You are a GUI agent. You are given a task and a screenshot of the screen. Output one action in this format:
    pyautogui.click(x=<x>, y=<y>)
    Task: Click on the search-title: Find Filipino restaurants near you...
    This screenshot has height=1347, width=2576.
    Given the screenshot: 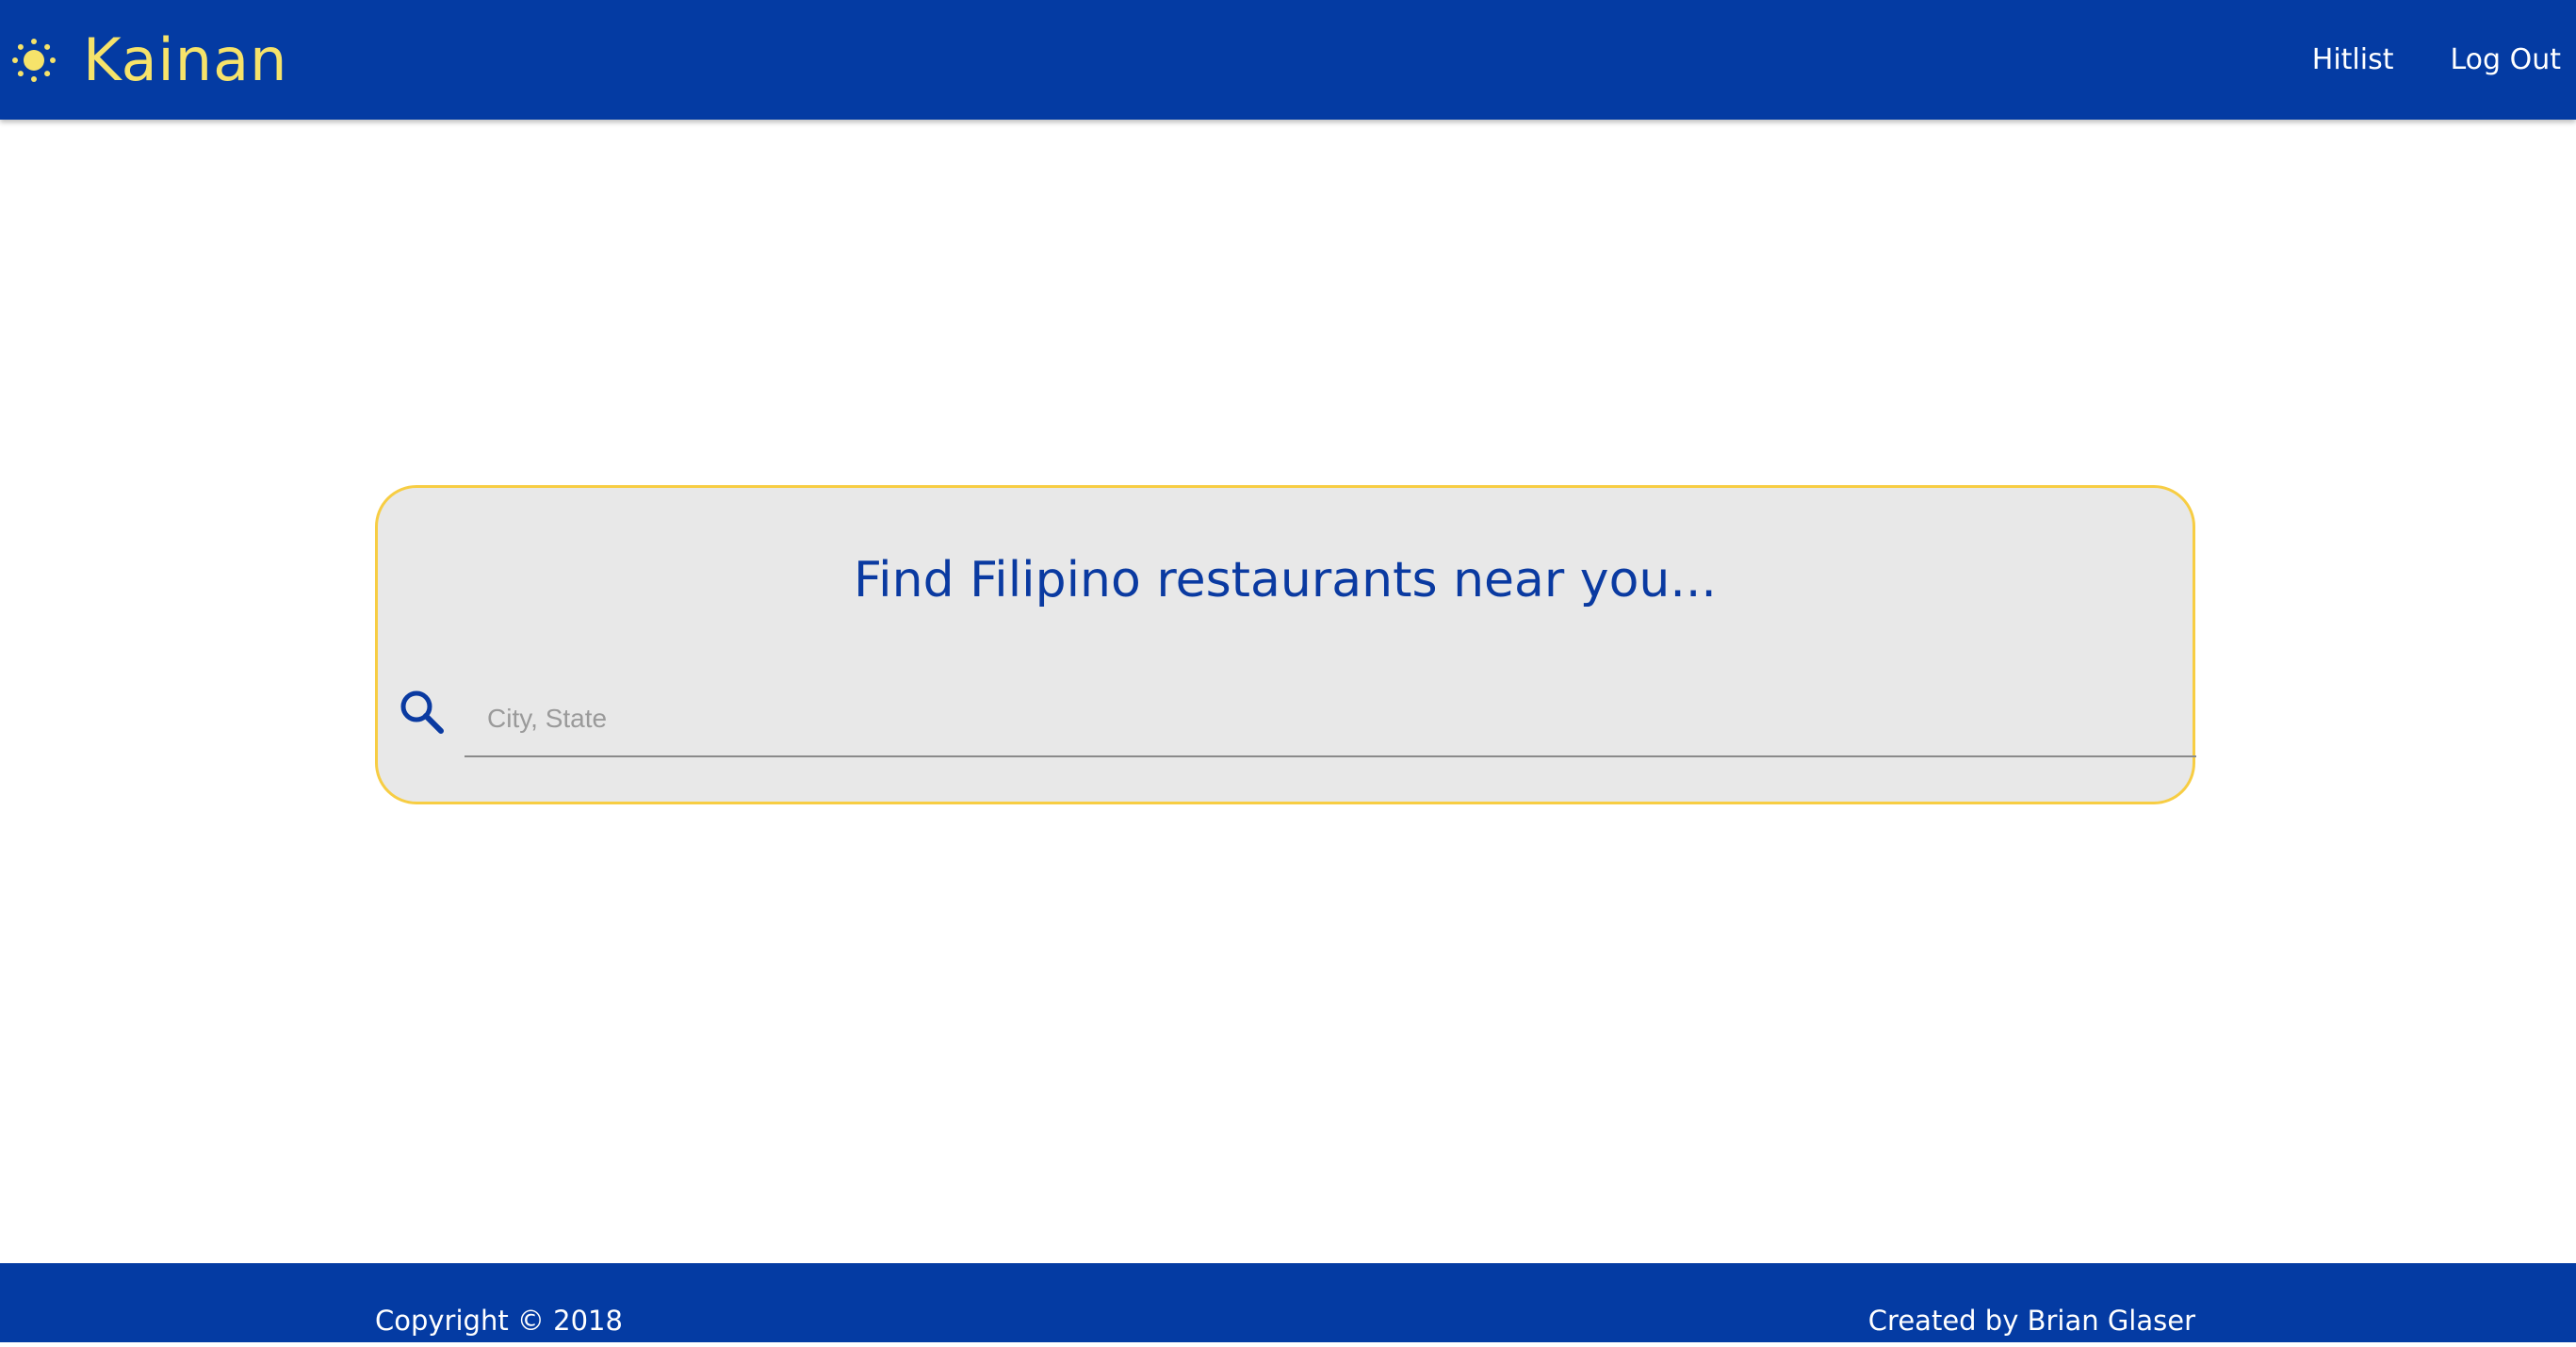 What is the action you would take?
    pyautogui.click(x=1285, y=581)
    